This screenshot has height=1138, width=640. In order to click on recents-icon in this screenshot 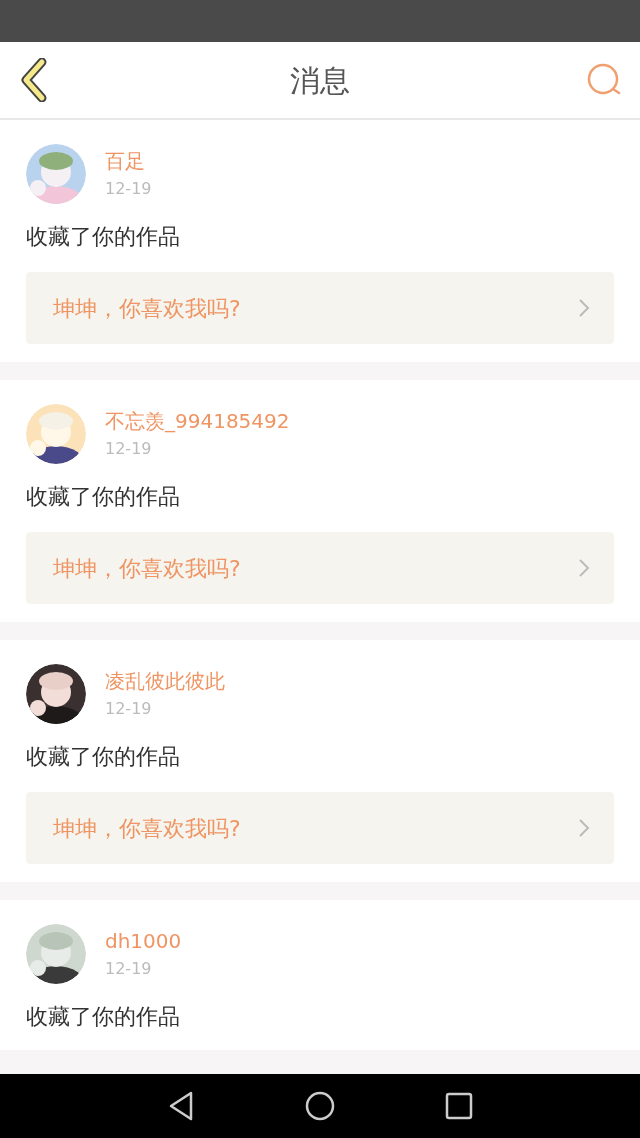, I will do `click(459, 1106)`.